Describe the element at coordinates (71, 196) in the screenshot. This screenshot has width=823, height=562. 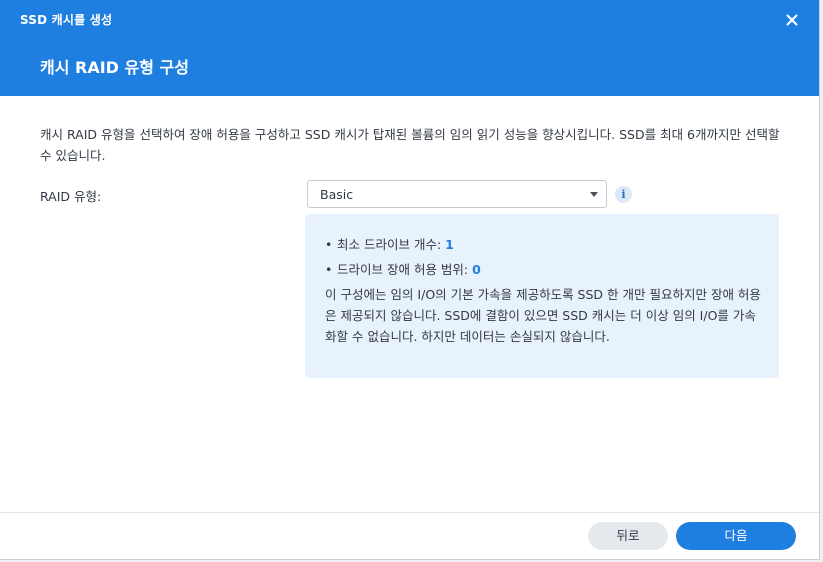
I see `raid-type-label: RAID 유형:` at that location.